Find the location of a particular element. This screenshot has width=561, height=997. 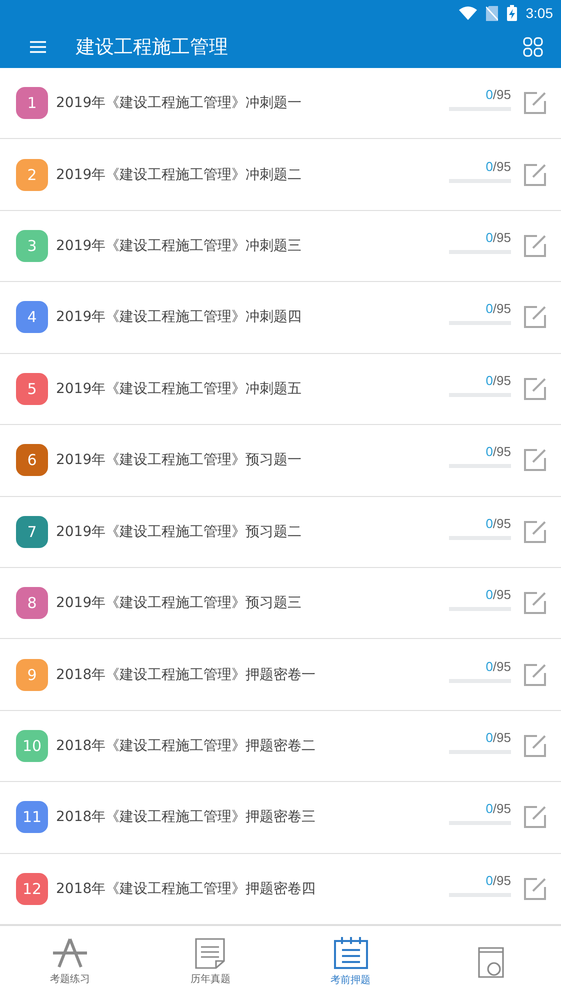

number-badge: 3 is located at coordinates (32, 246).